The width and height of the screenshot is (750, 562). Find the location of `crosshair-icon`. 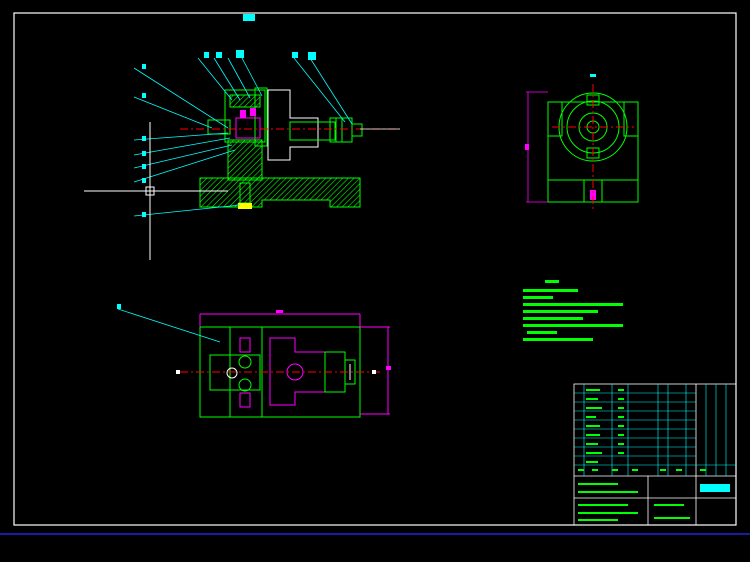

crosshair-icon is located at coordinates (156, 191).